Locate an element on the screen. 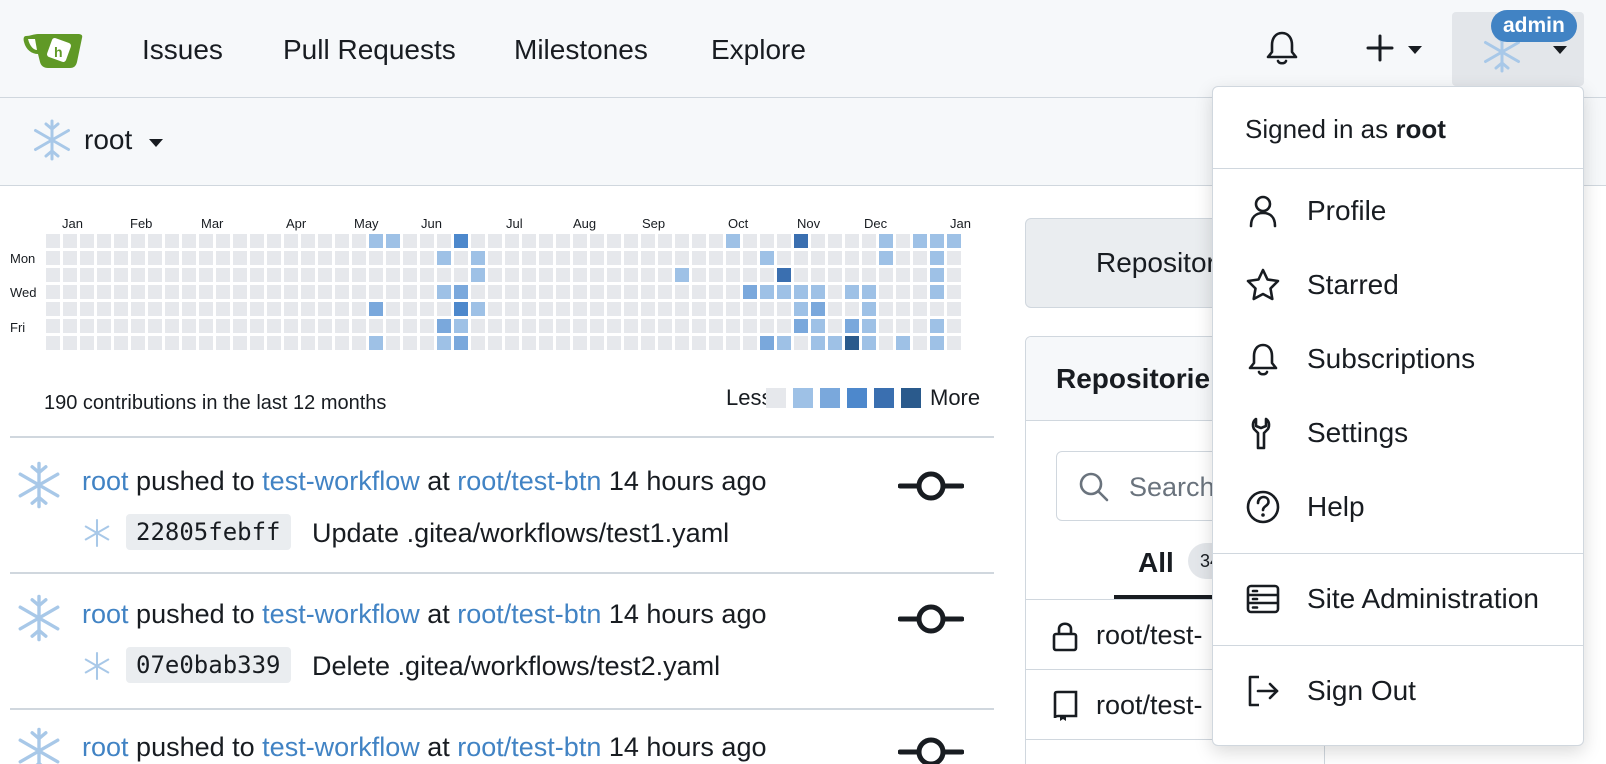 The image size is (1606, 764). menu-item-site-administration: Site Administration is located at coordinates (1398, 599).